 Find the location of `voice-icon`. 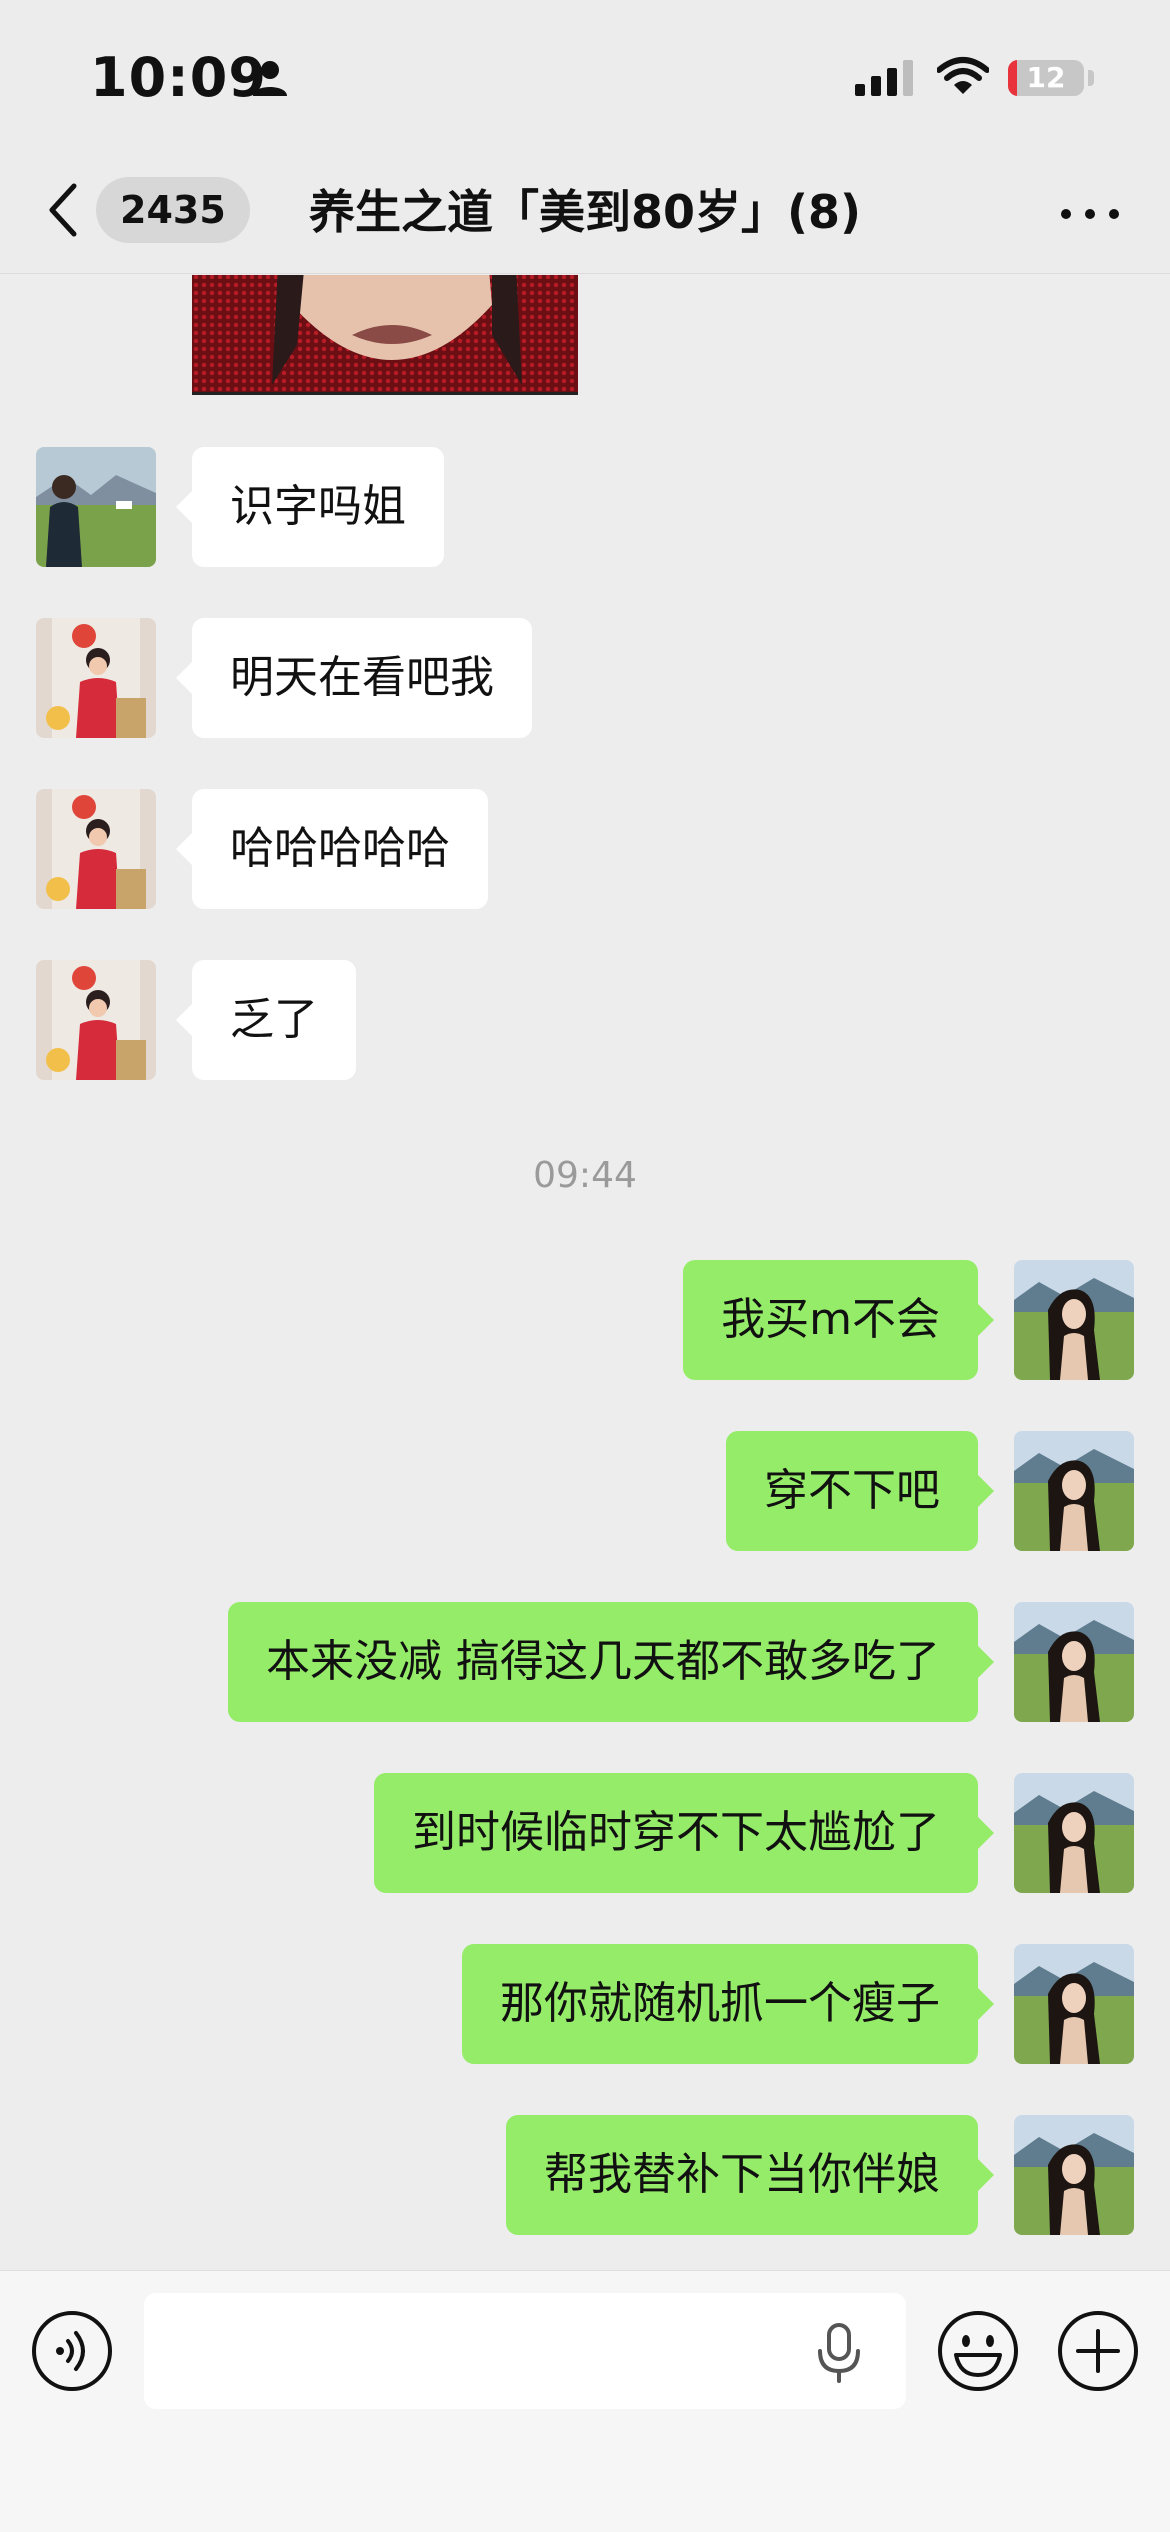

voice-icon is located at coordinates (72, 2351).